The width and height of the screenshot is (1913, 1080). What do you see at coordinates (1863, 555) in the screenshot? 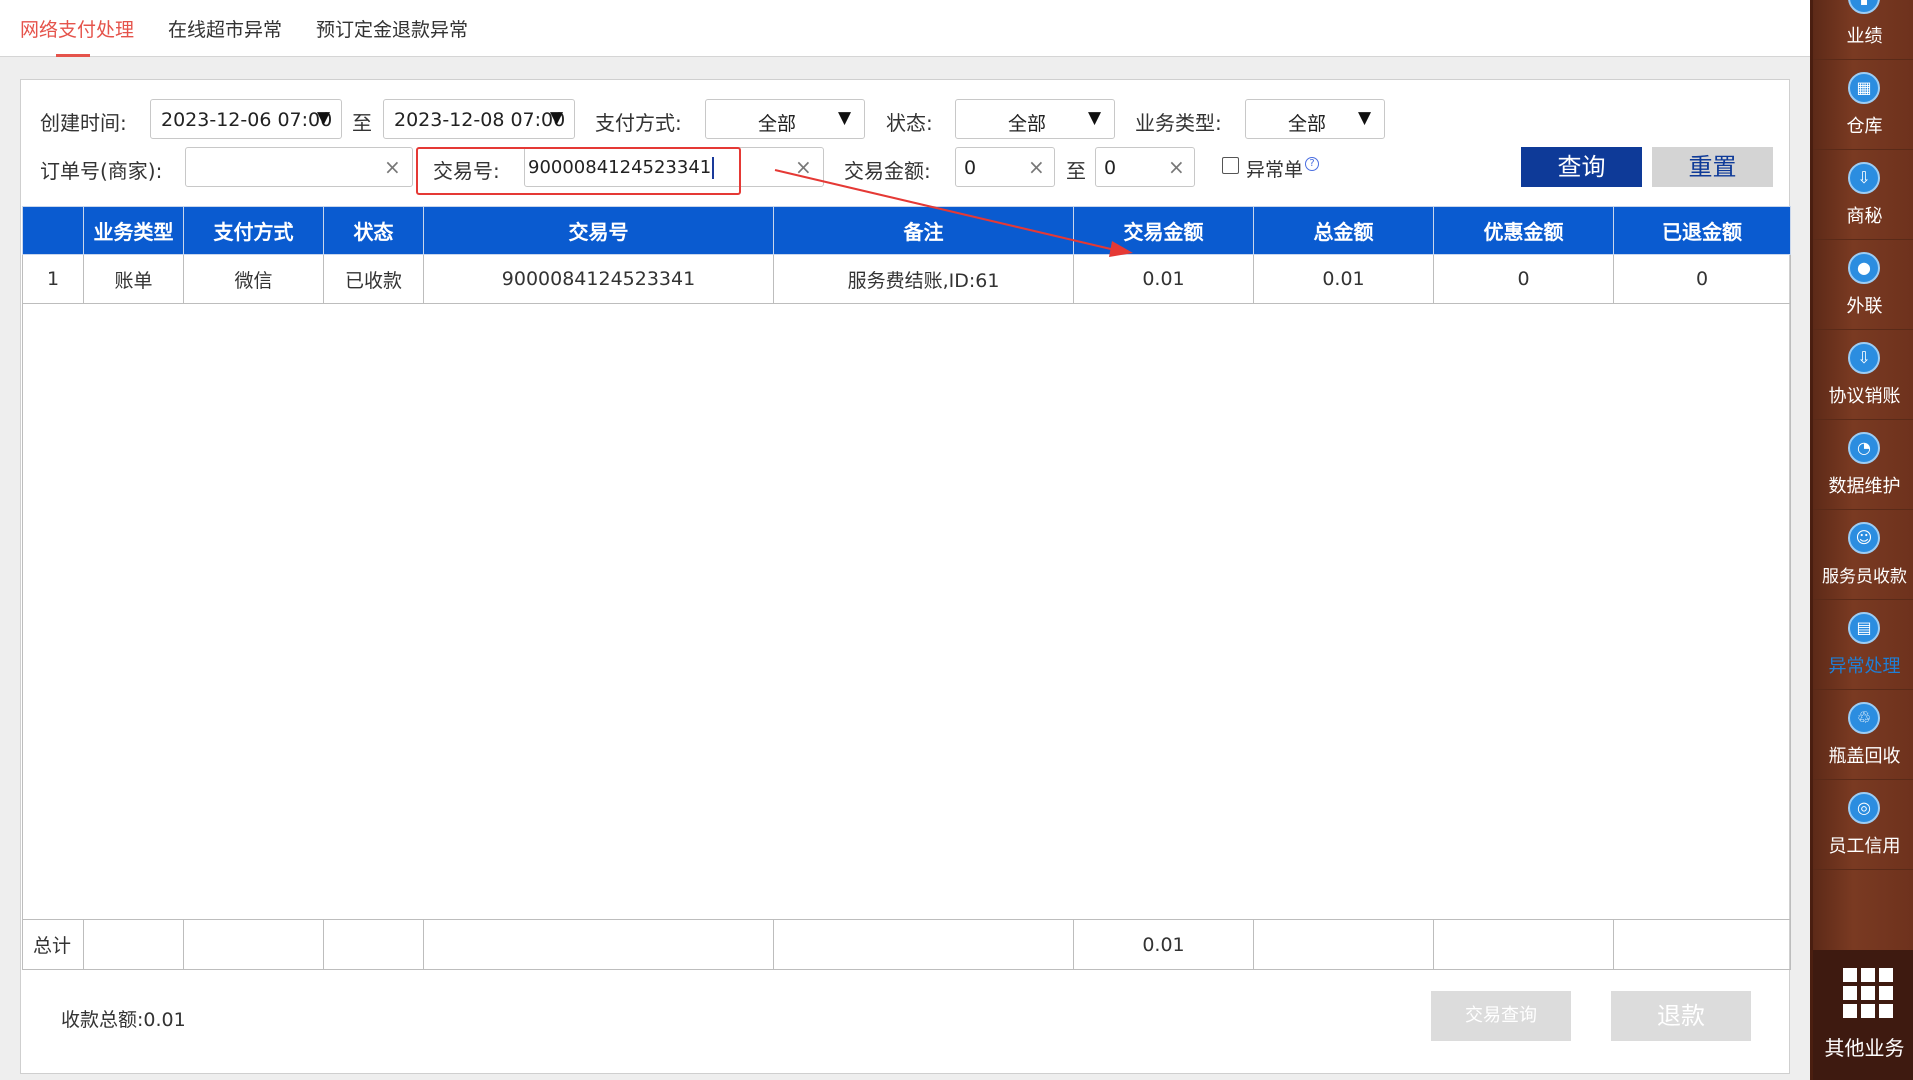
I see `sidebar-item-waiter-payment: ☺ 服务员收款` at bounding box center [1863, 555].